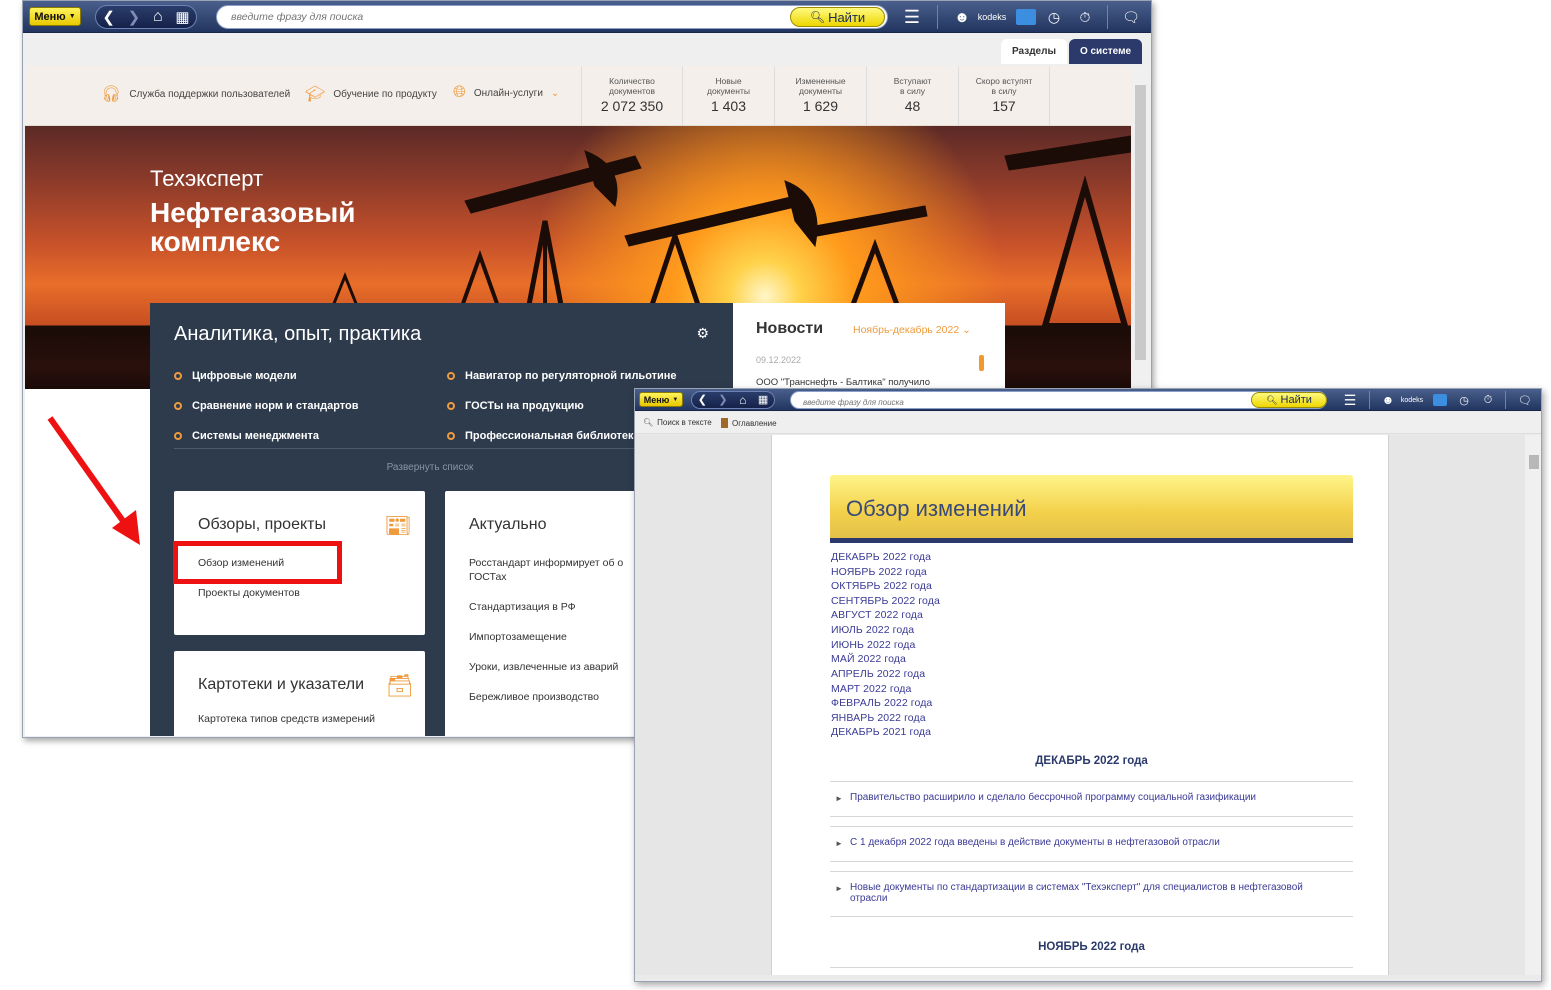 This screenshot has height=990, width=1551. I want to click on stat-soon-into-force: Скоро вступят в силу 157, so click(1004, 96).